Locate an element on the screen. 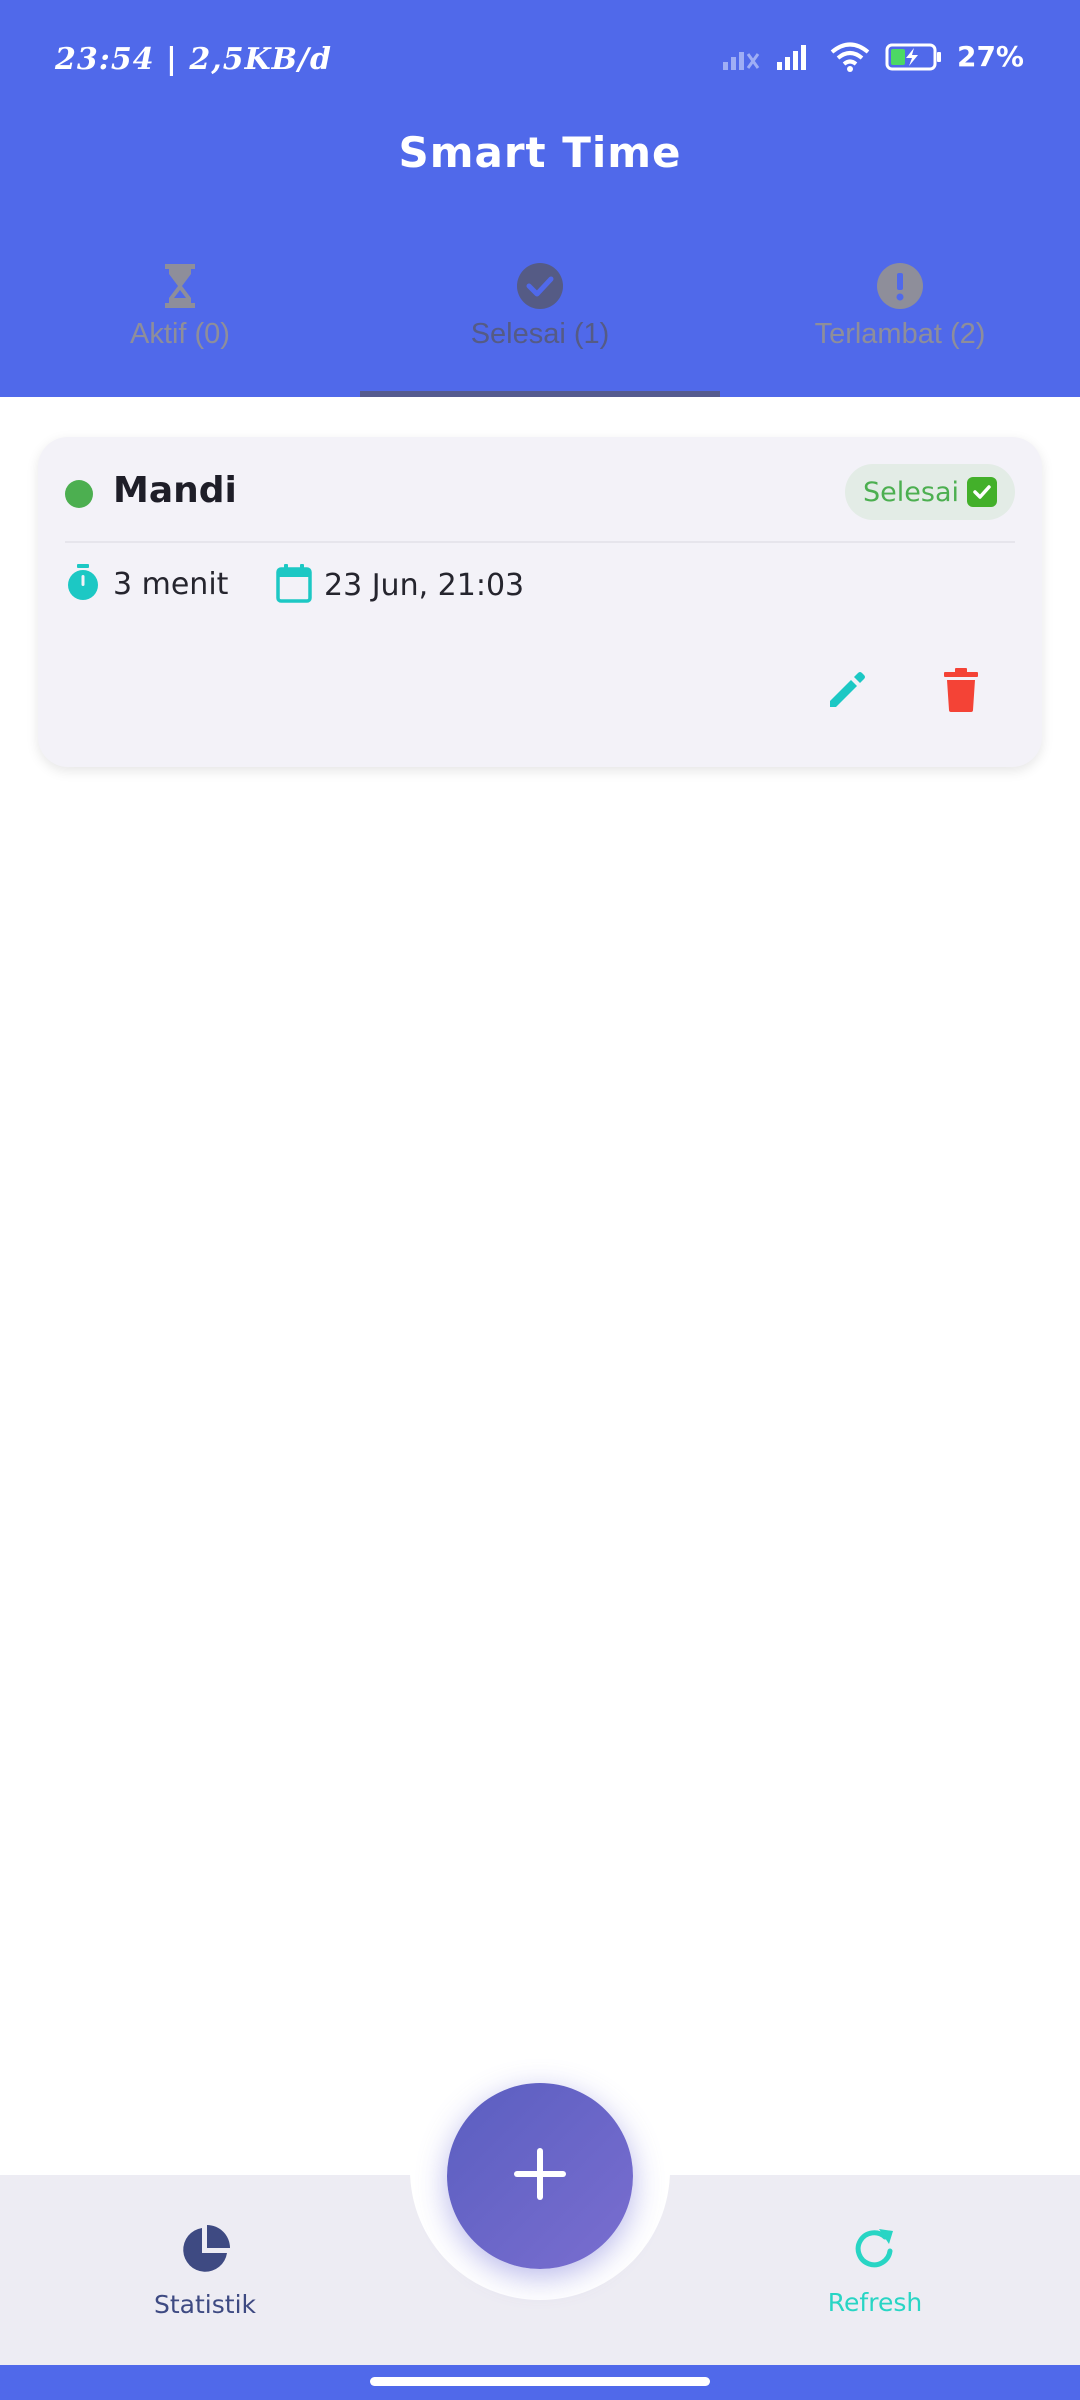 This screenshot has height=2400, width=1080. edit-button is located at coordinates (847, 692).